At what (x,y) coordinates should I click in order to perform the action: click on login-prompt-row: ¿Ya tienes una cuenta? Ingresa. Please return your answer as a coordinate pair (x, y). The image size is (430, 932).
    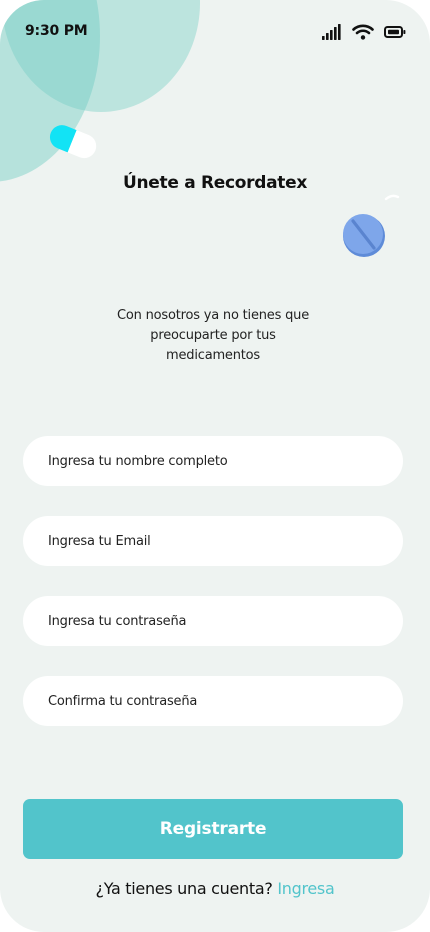
    Looking at the image, I should click on (215, 888).